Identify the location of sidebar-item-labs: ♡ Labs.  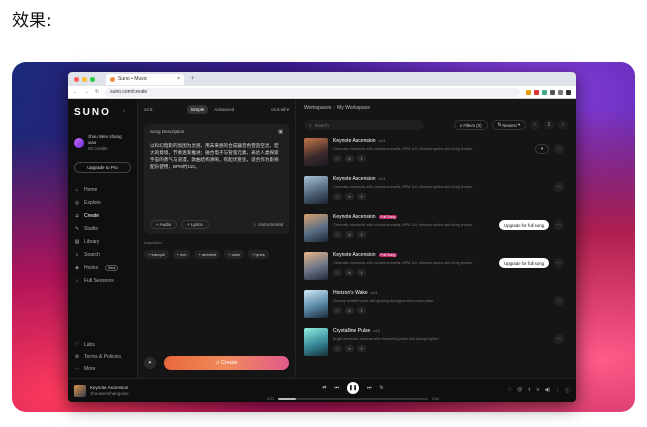
(97, 345).